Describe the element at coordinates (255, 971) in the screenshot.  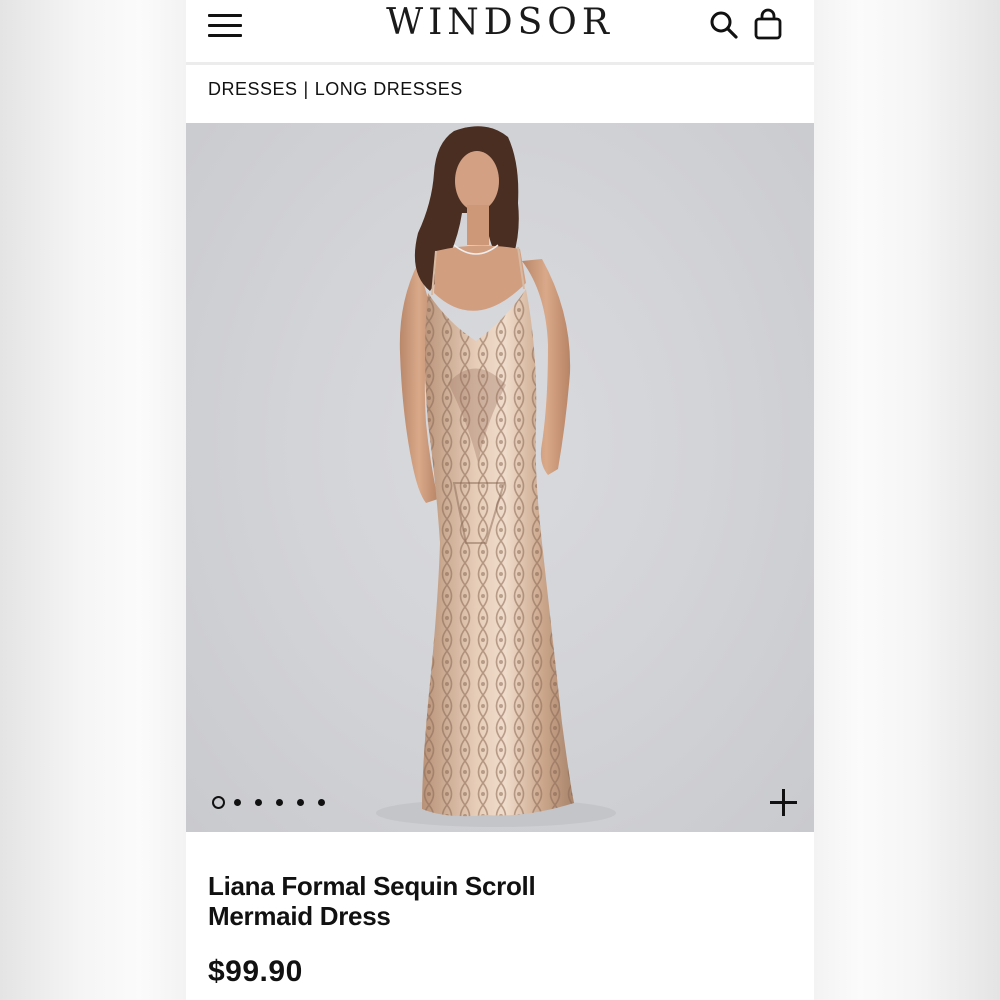
I see `product-price: $99.90` at that location.